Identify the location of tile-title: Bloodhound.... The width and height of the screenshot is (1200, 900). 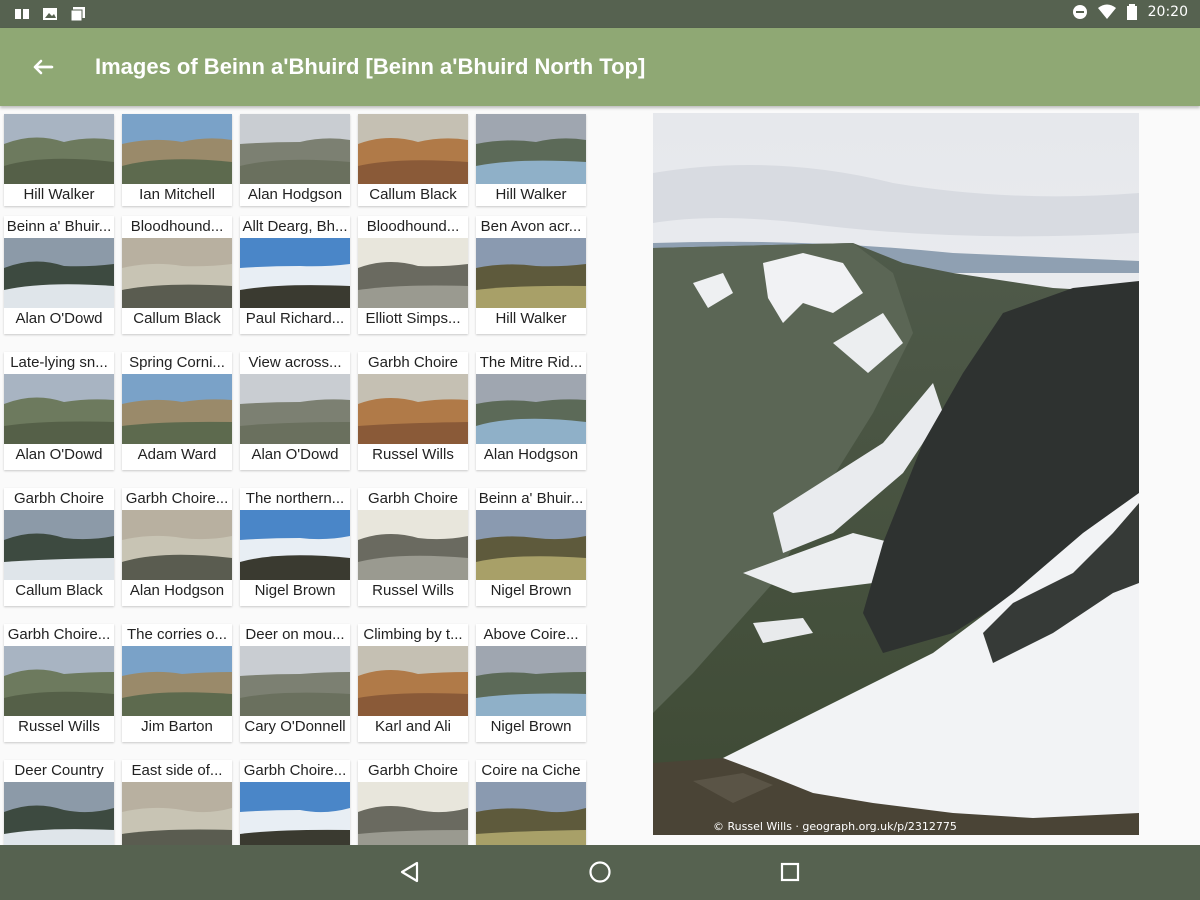
(177, 226).